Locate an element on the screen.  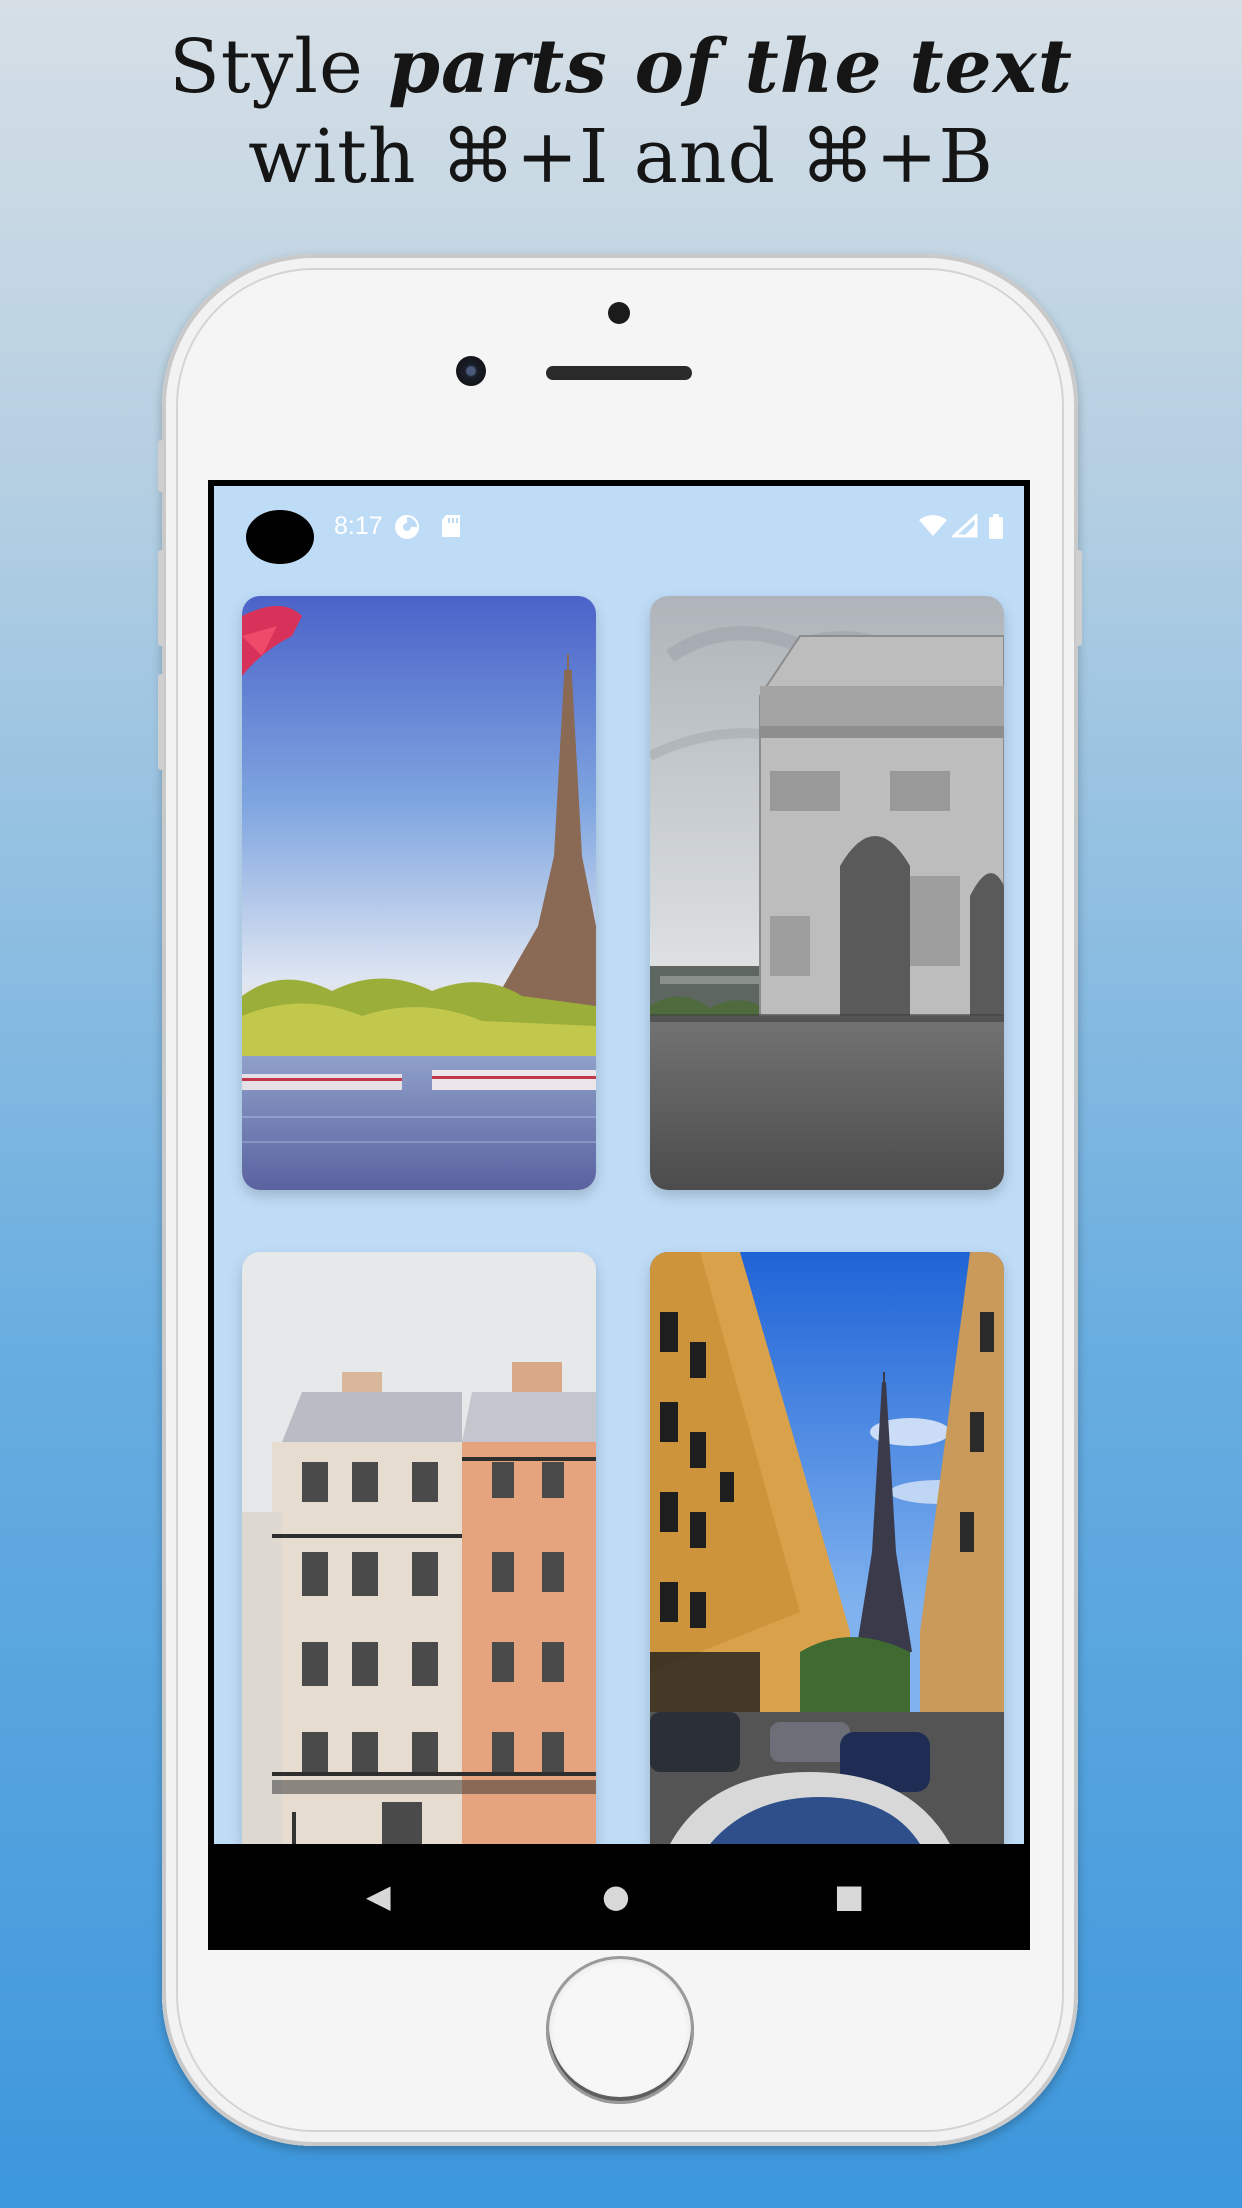
gallery-image-paris-street is located at coordinates (827, 1548).